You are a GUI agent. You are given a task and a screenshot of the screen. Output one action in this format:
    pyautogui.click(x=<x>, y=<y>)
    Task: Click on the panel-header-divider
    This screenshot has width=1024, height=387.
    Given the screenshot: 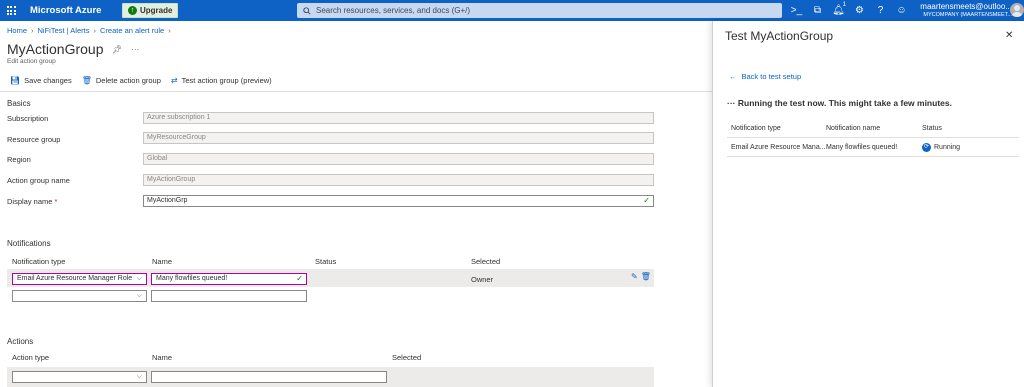 What is the action you would take?
    pyautogui.click(x=873, y=137)
    